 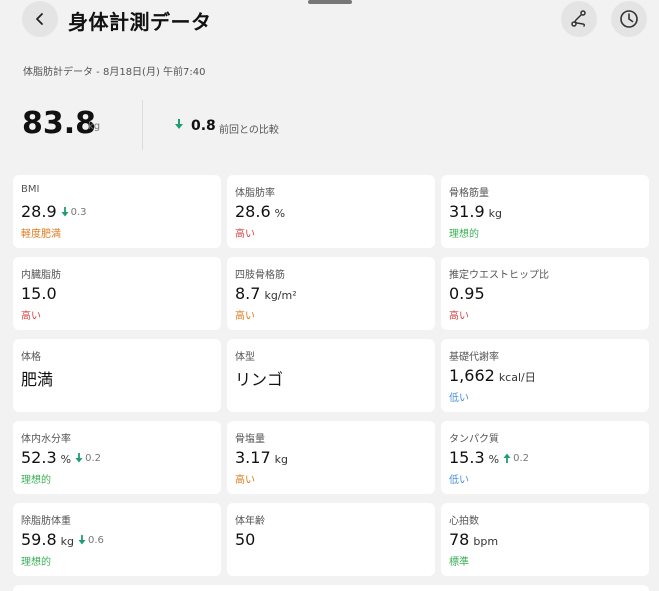 I want to click on metric-label: タンパク質, so click(x=474, y=439).